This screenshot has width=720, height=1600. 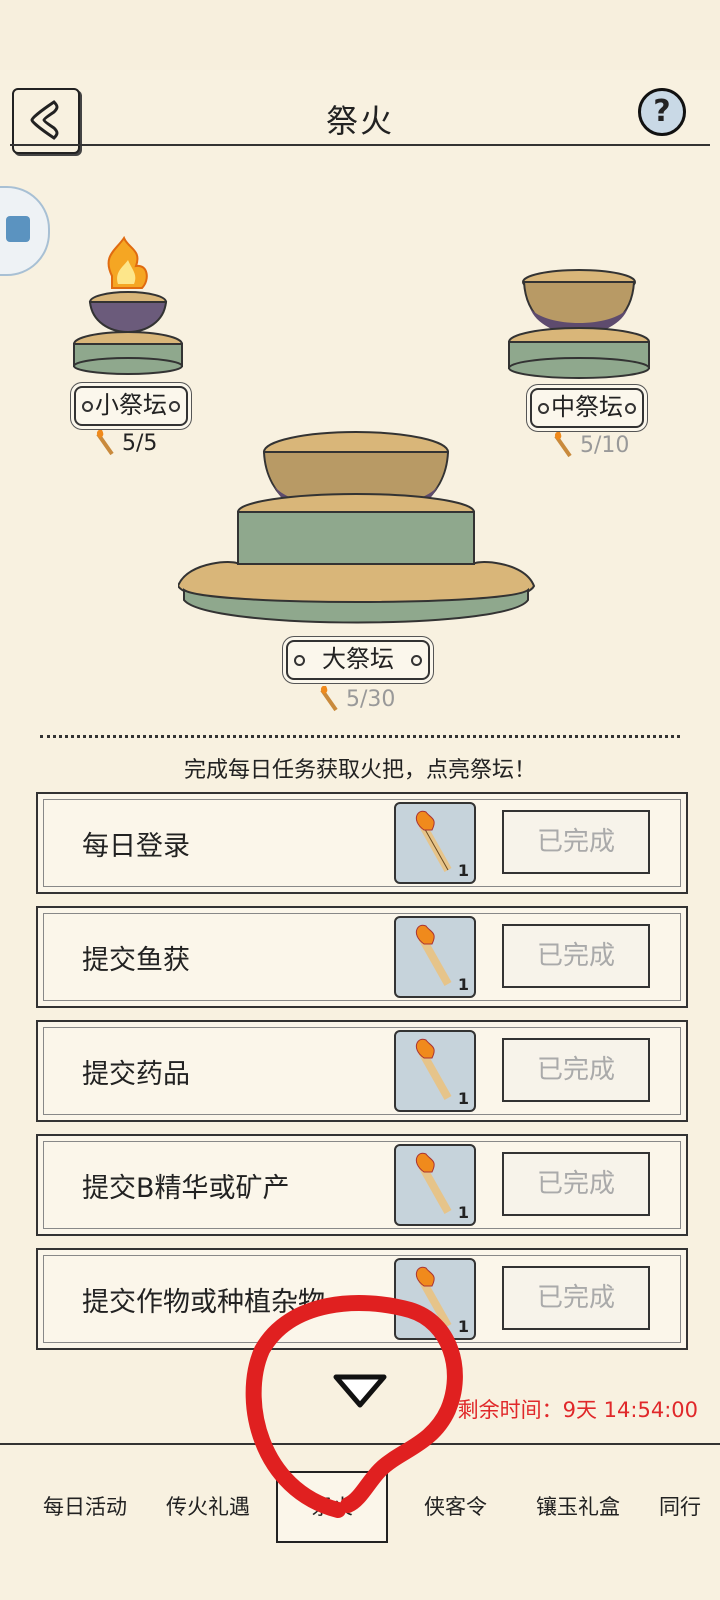 What do you see at coordinates (18, 229) in the screenshot?
I see `side-tab-icon` at bounding box center [18, 229].